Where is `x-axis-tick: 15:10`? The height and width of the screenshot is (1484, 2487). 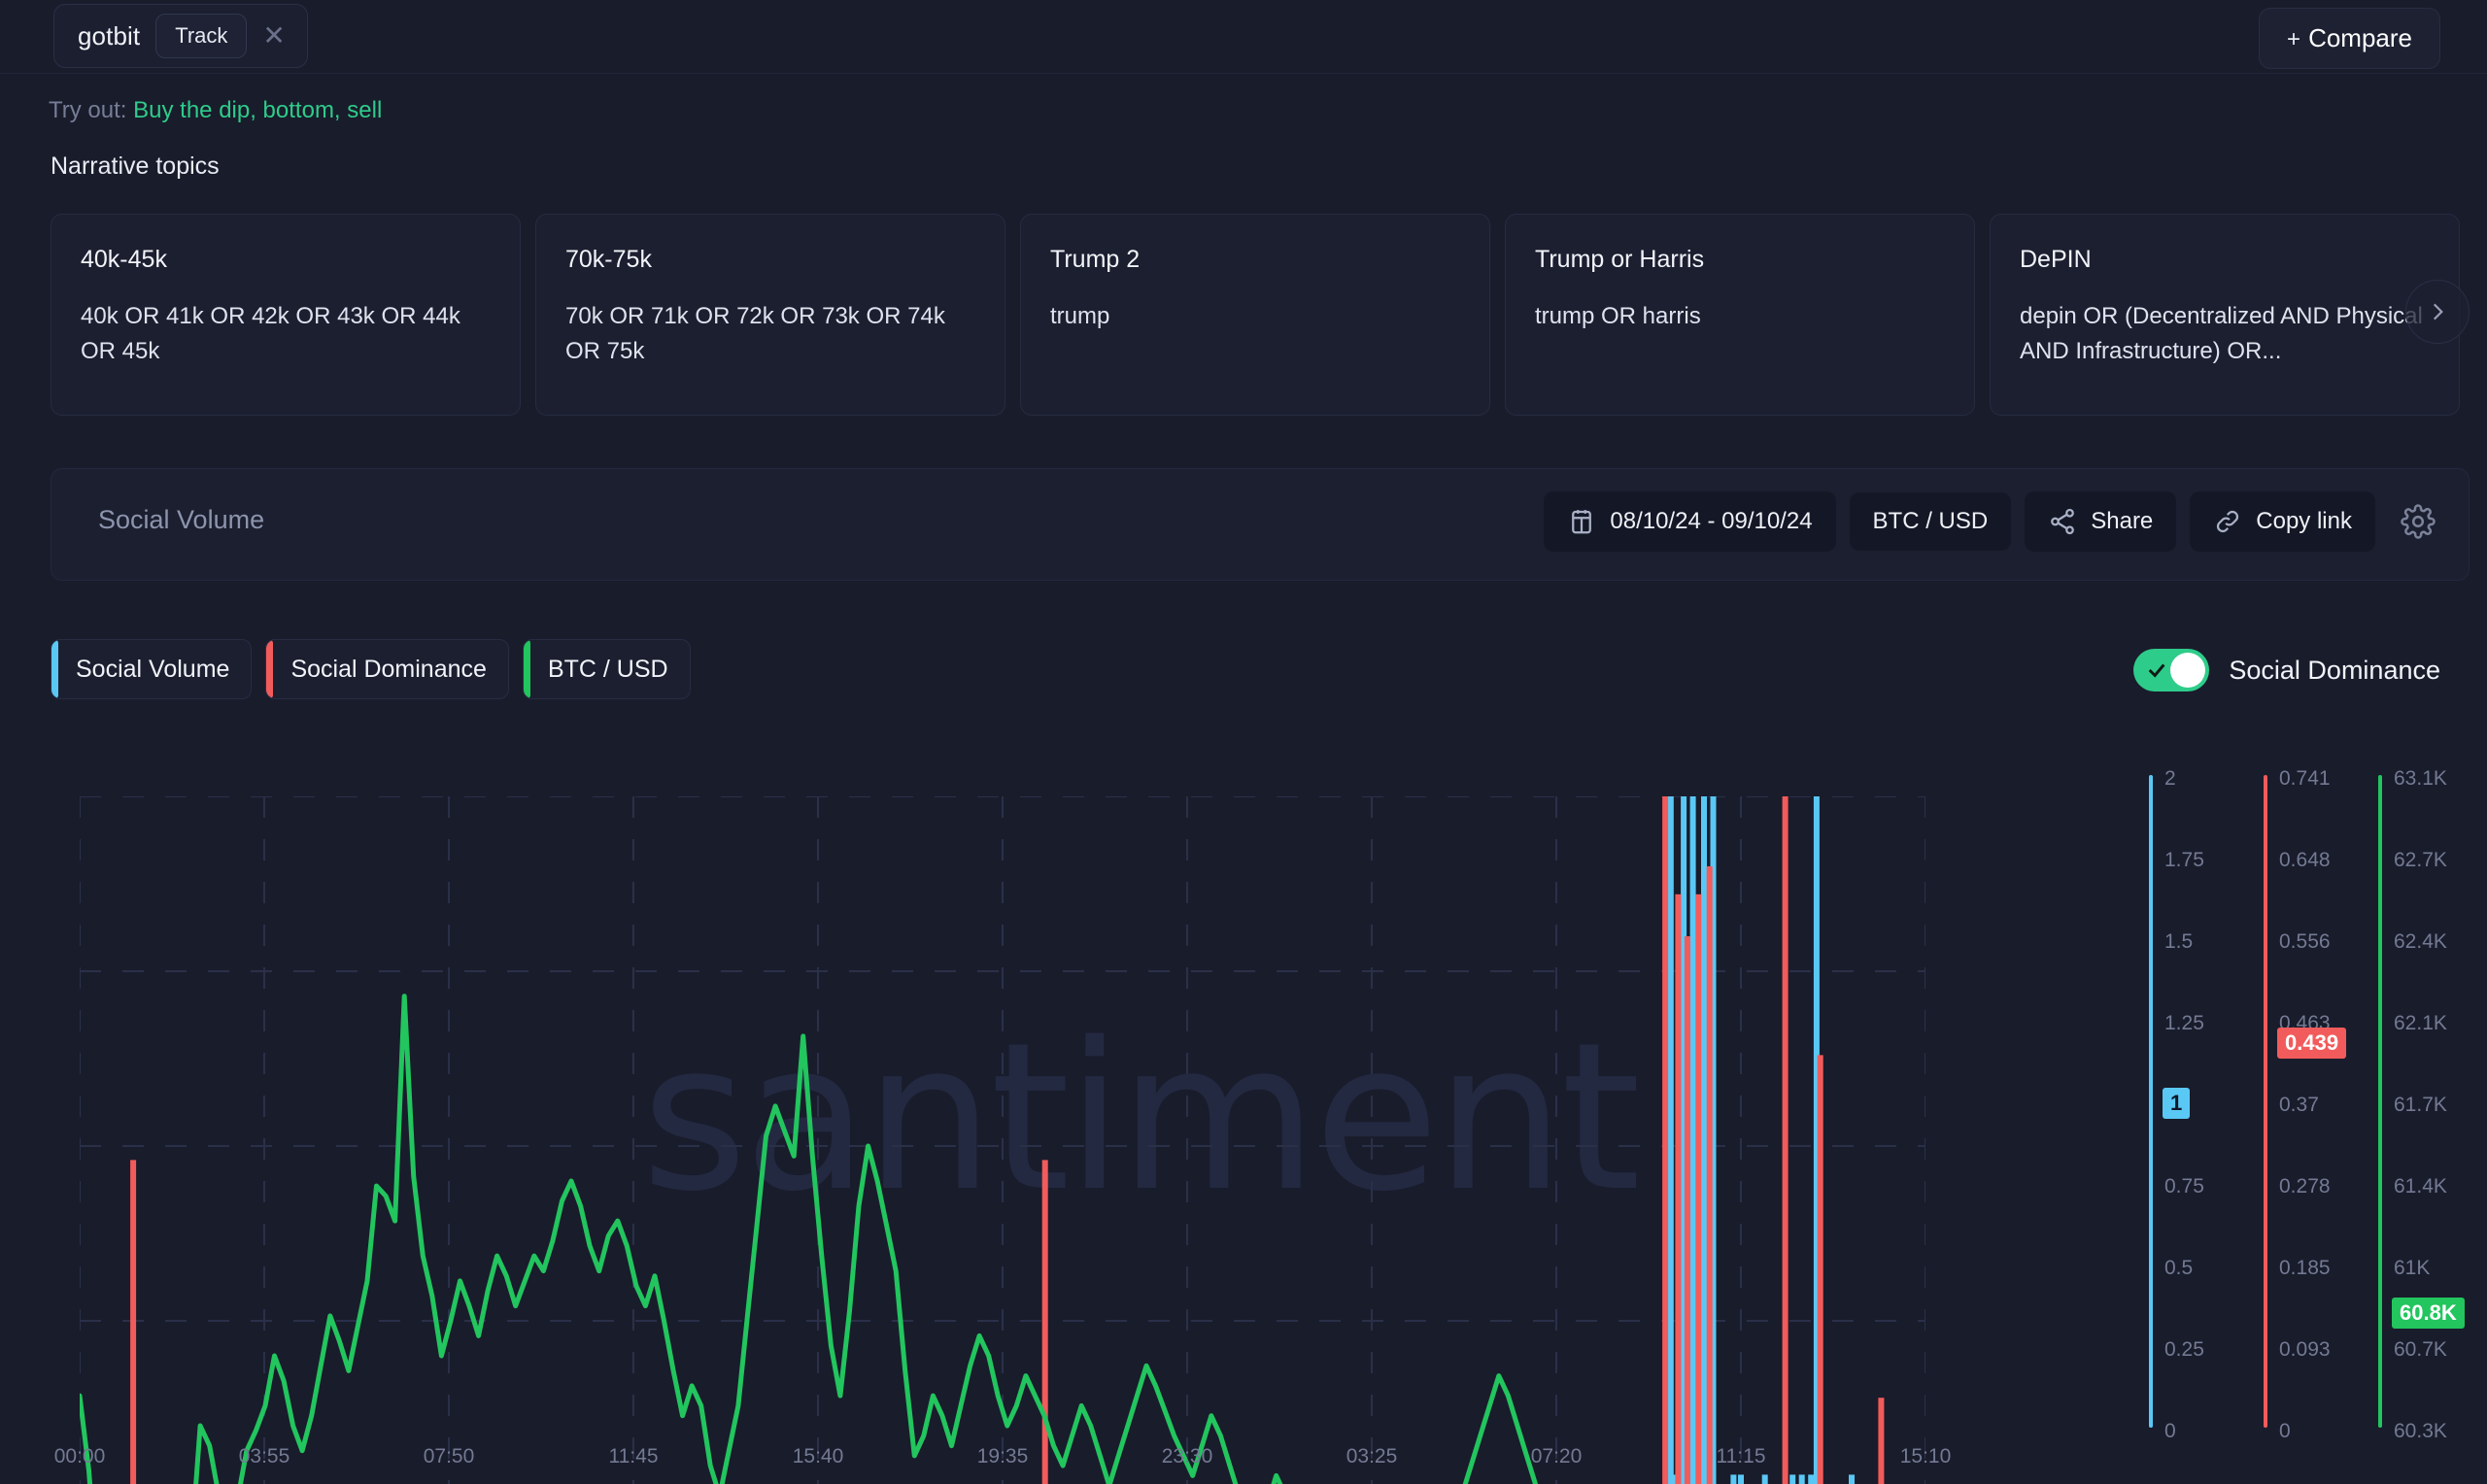 x-axis-tick: 15:10 is located at coordinates (1925, 1456).